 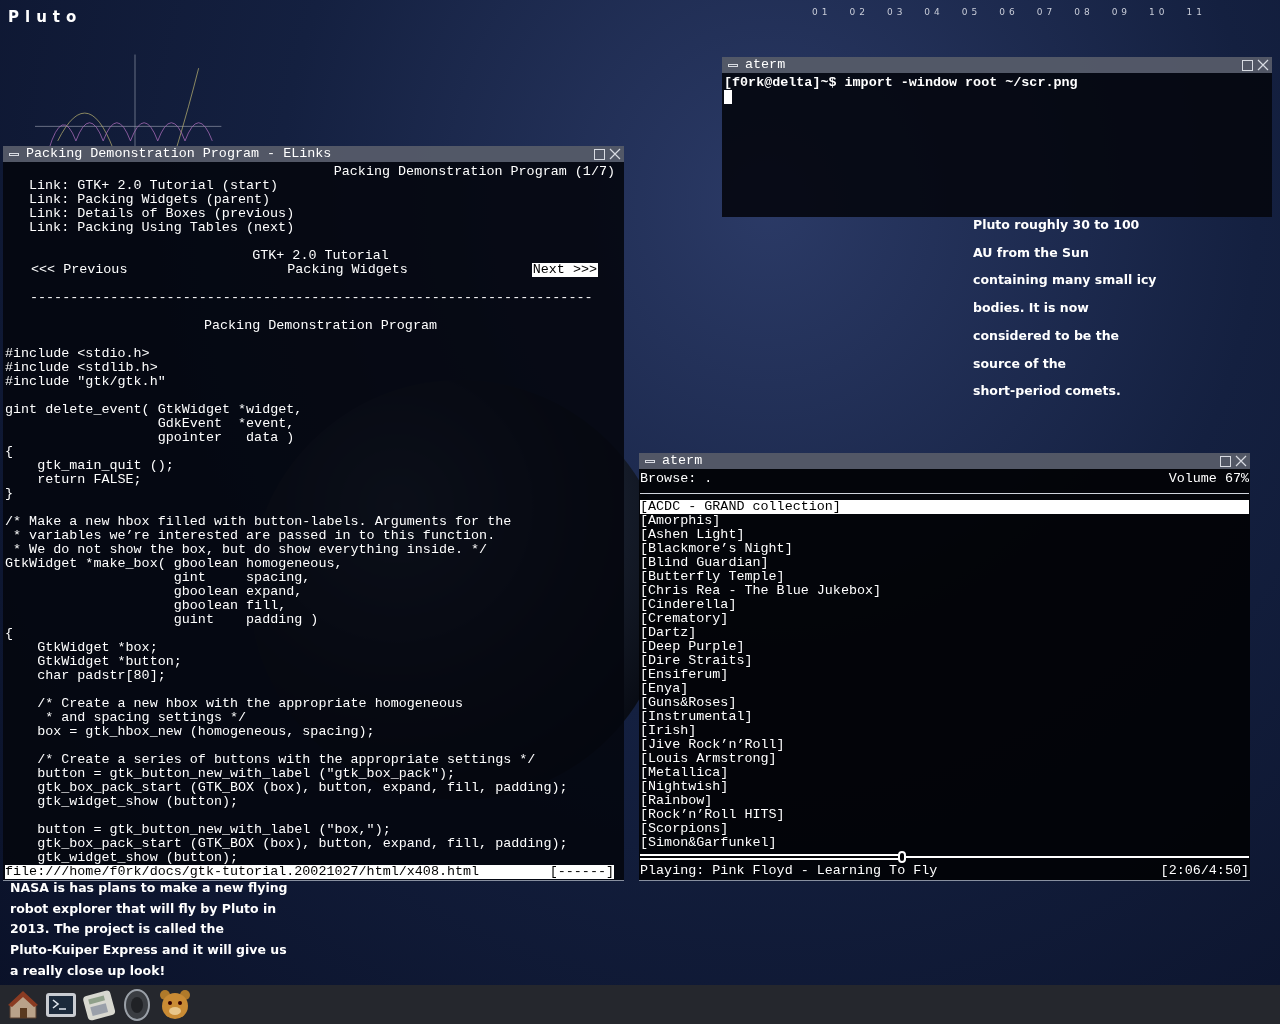 What do you see at coordinates (944, 787) in the screenshot?
I see `playlist-item: [Nightwish]` at bounding box center [944, 787].